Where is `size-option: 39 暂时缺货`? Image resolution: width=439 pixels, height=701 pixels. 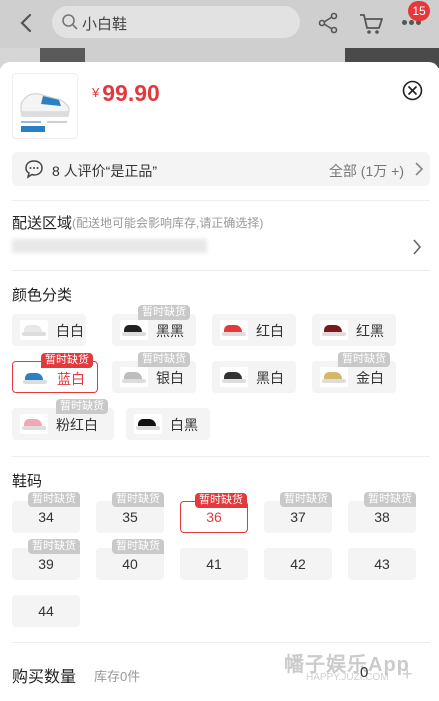
size-option: 39 暂时缺货 is located at coordinates (46, 559).